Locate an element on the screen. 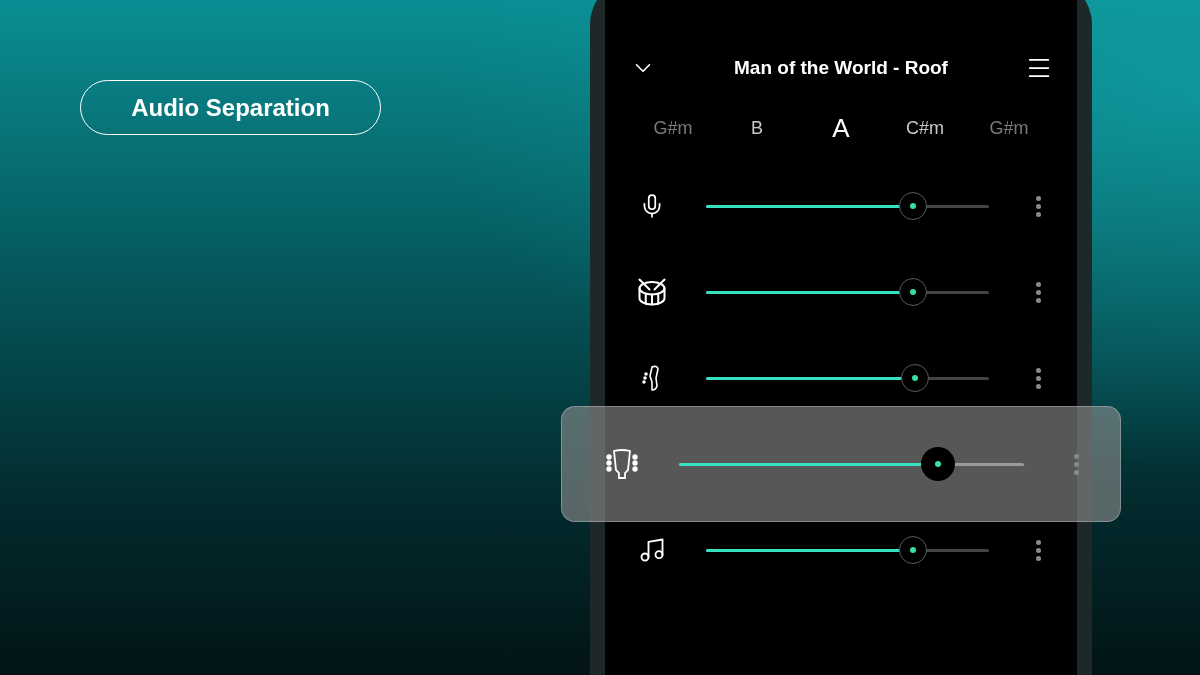 The height and width of the screenshot is (675, 1200). chord-label: A is located at coordinates (841, 128).